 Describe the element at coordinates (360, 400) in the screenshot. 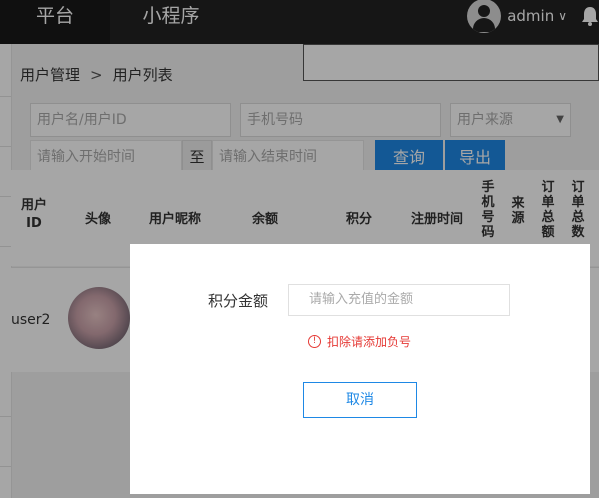

I see `cancel-button: 取消` at that location.